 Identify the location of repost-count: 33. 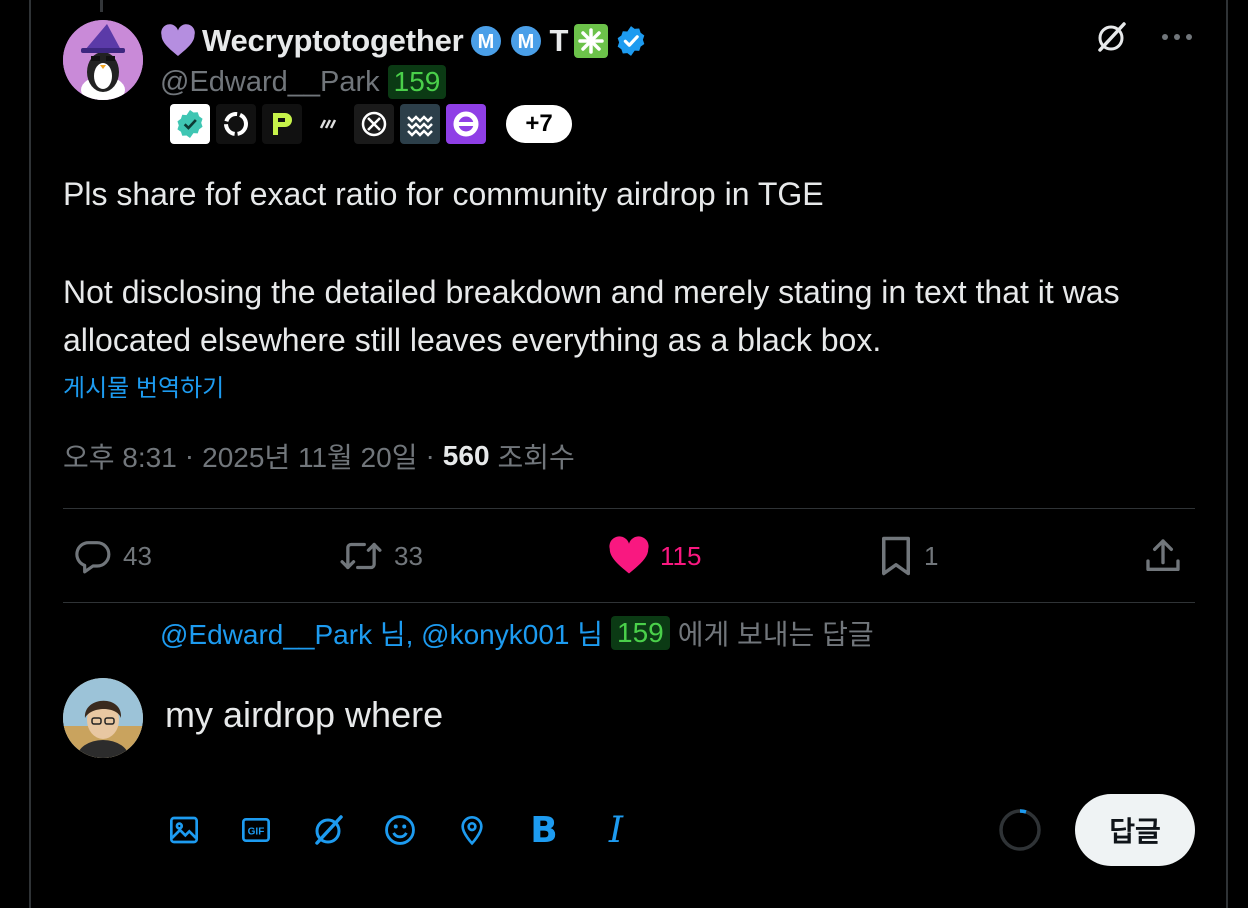
(408, 555).